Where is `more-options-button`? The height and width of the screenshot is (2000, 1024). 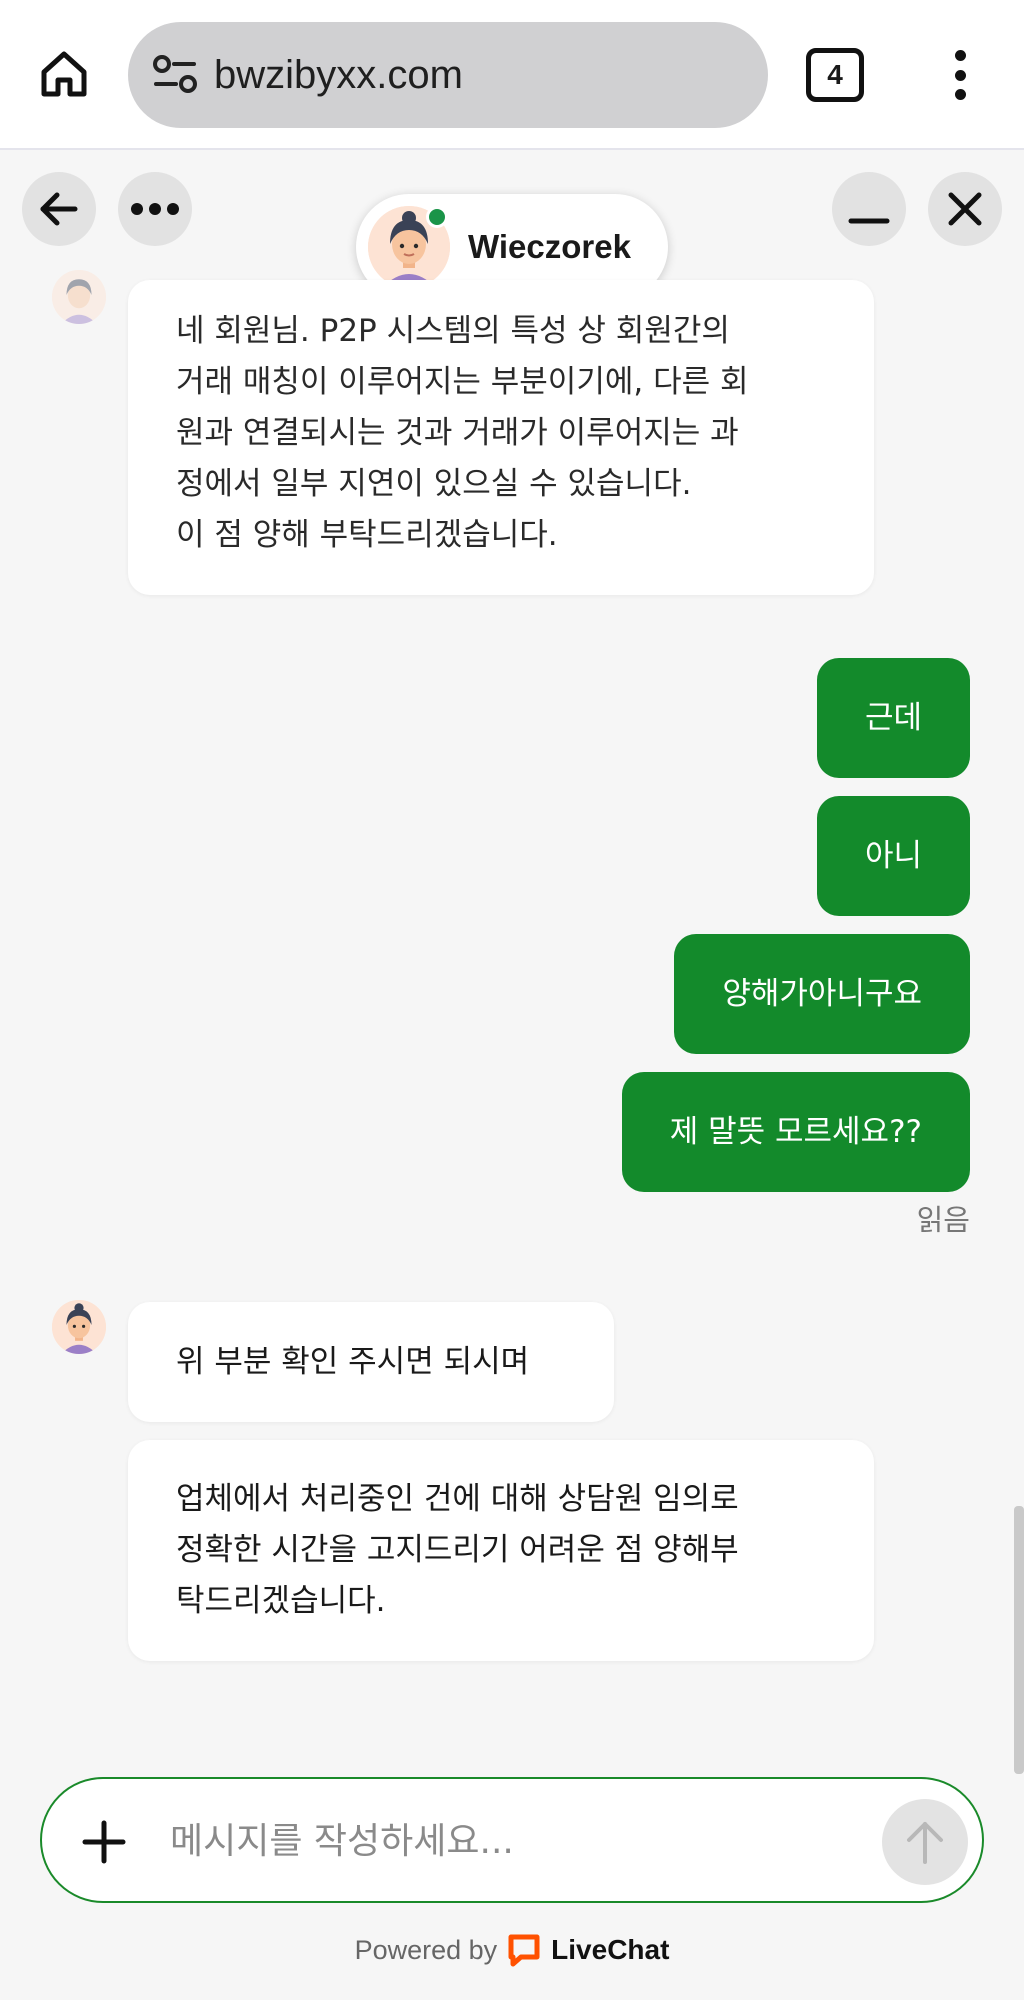
more-options-button is located at coordinates (155, 209).